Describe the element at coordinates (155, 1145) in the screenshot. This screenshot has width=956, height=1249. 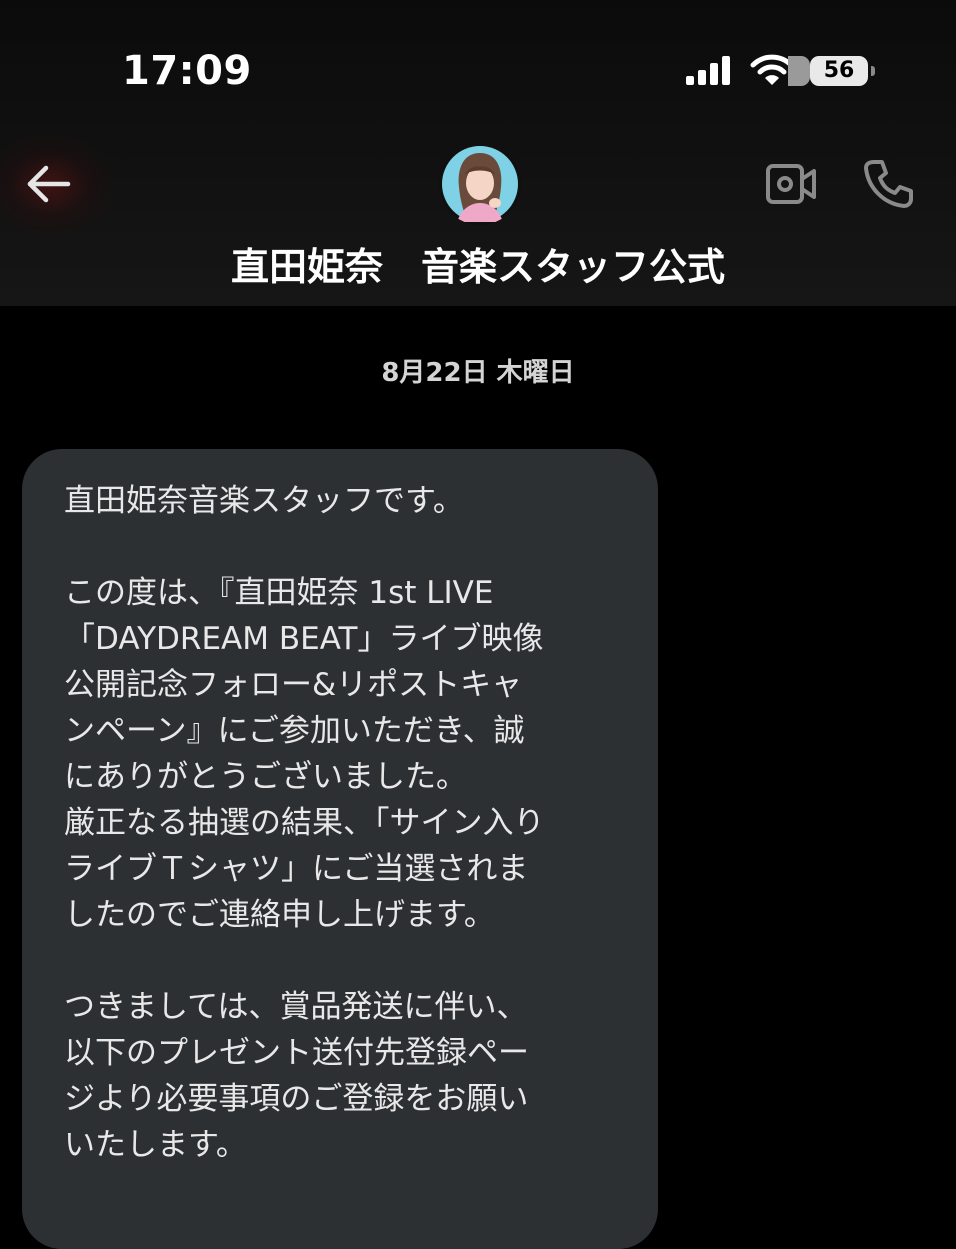
I see `message-line: いたします。` at that location.